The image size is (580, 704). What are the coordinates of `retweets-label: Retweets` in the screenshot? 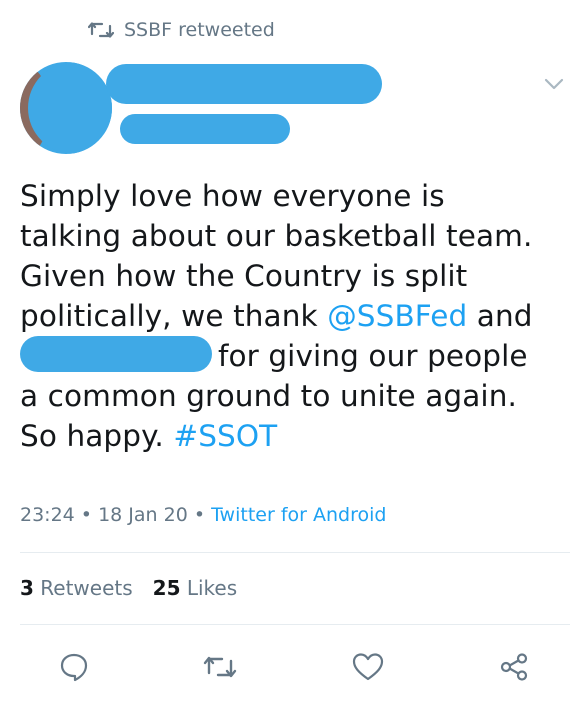 It's located at (83, 588).